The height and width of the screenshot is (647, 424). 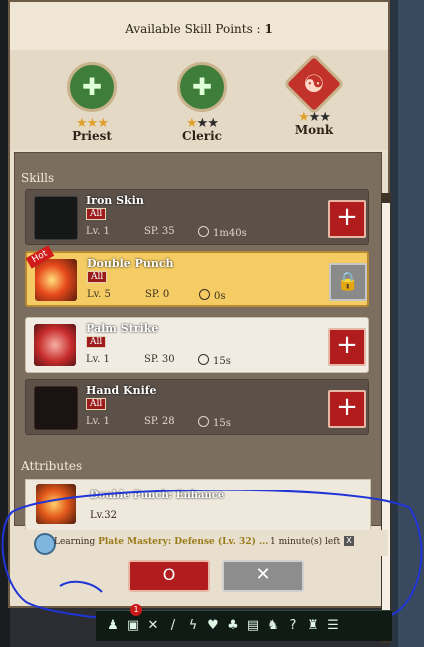 I want to click on skill-points-value: 1, so click(x=268, y=29).